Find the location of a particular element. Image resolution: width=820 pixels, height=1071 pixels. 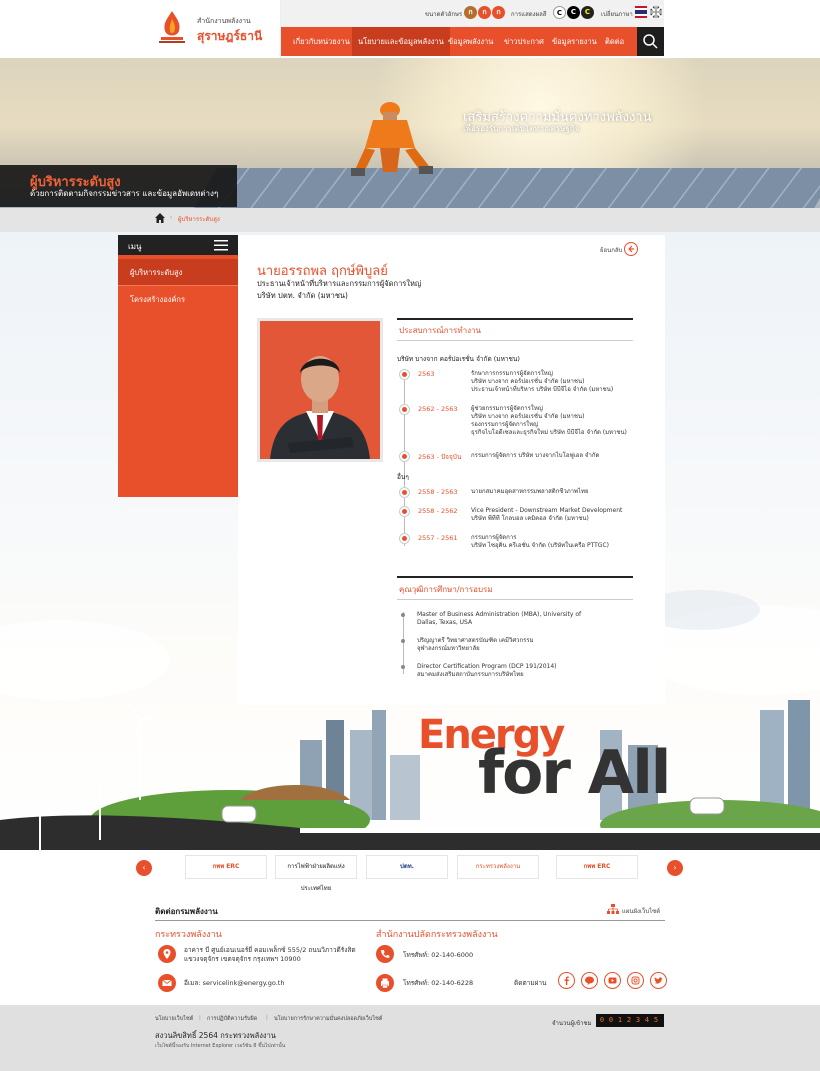

counter-digit: 2 is located at coordinates (629, 1020).